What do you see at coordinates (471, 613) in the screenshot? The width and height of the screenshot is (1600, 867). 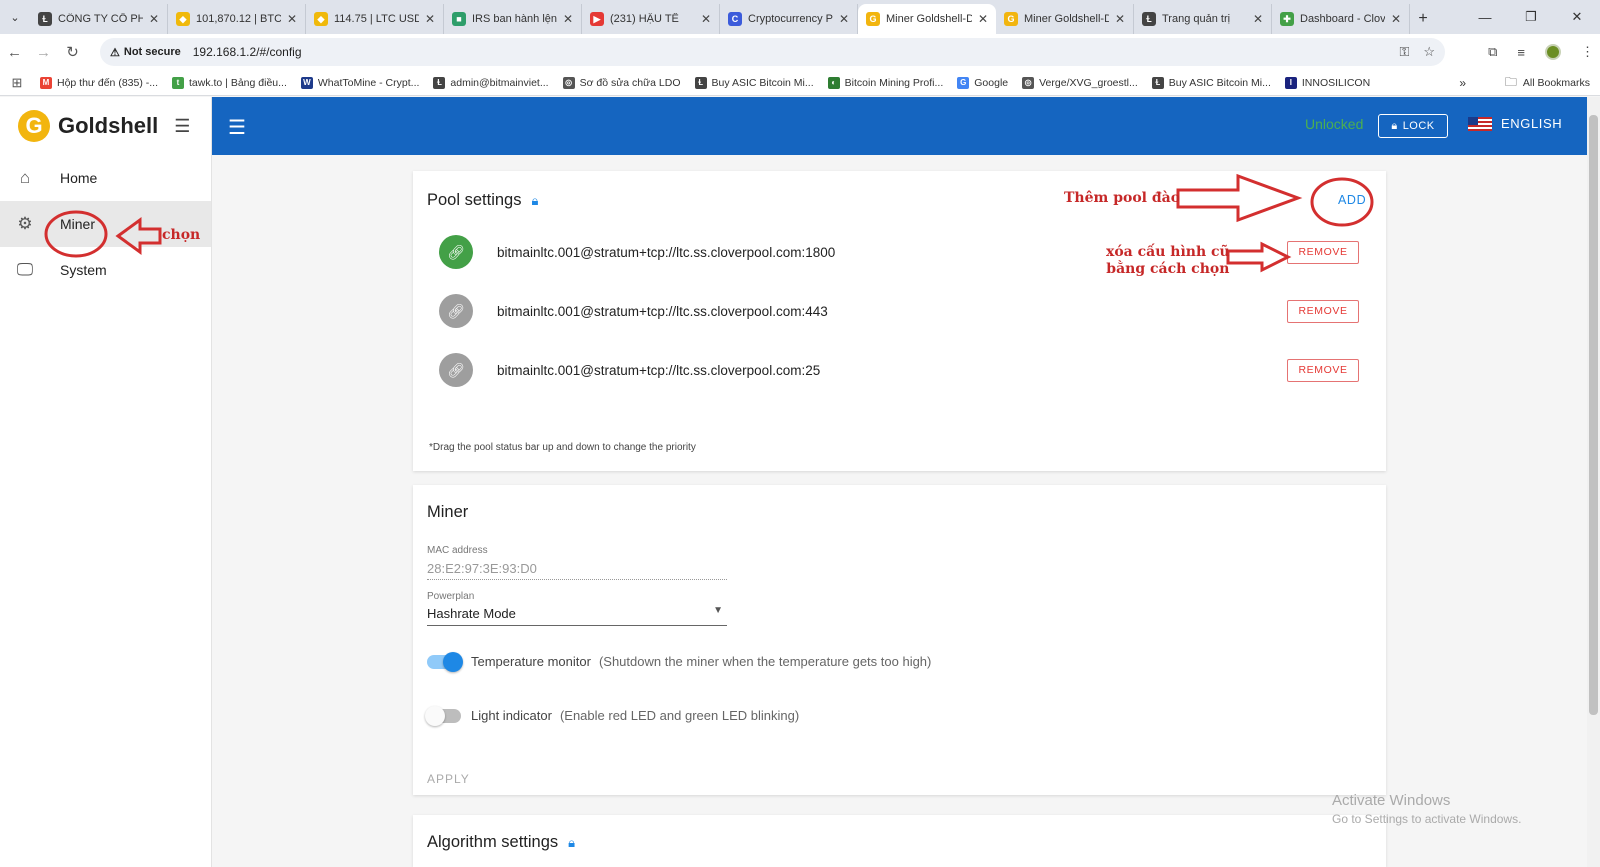 I see `powerplan-value: Hashrate Mode` at bounding box center [471, 613].